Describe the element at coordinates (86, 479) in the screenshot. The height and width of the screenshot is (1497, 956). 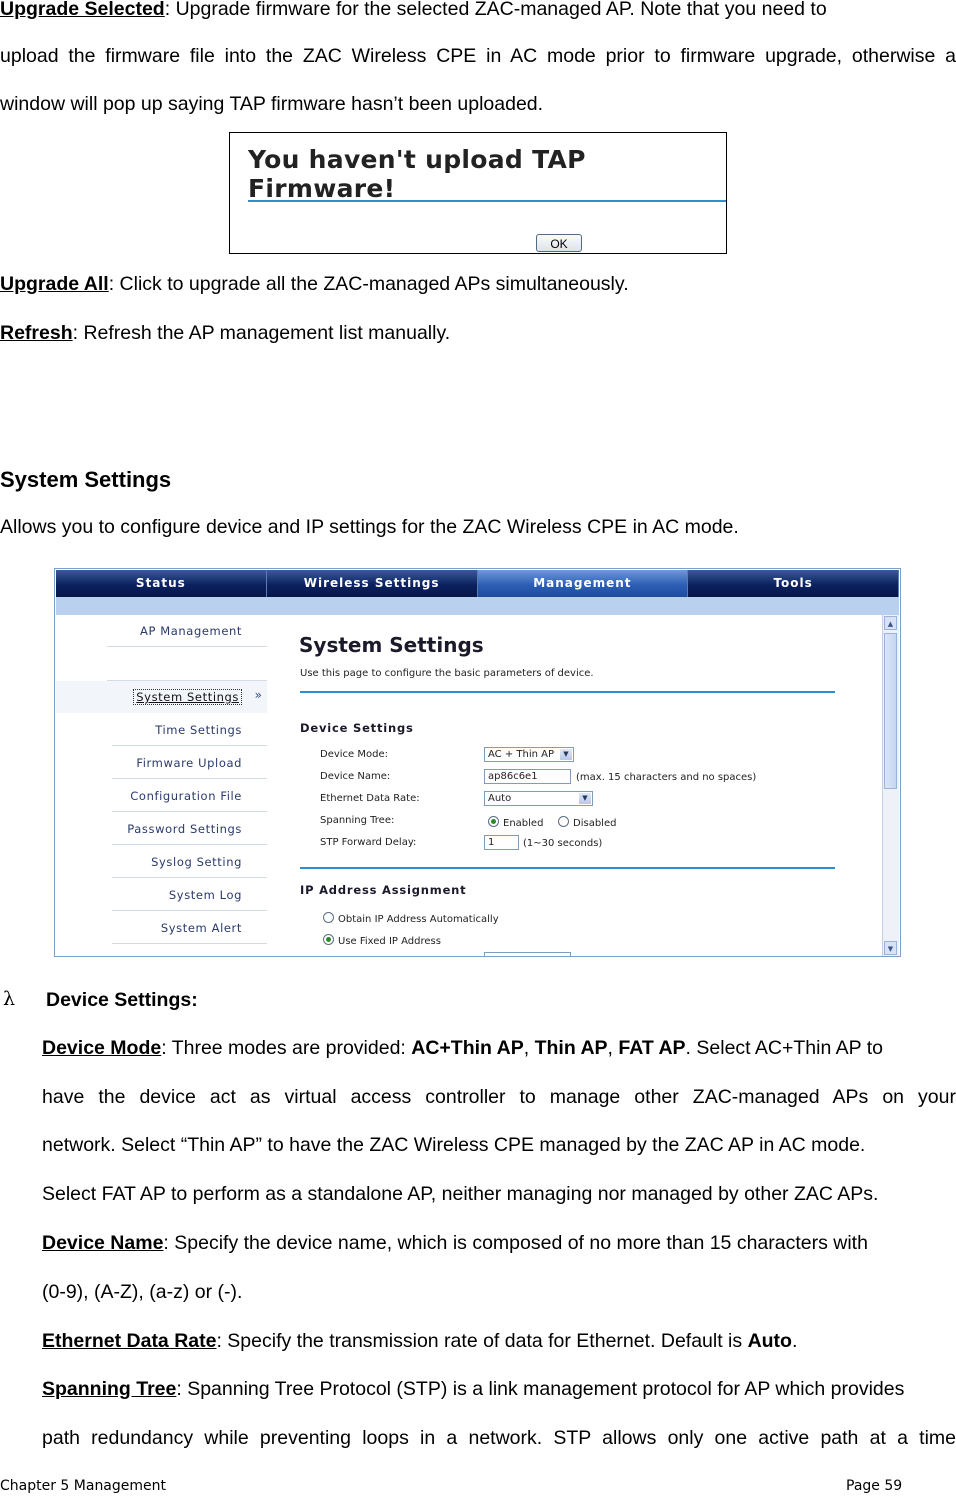
I see `section-title: System Settings` at that location.